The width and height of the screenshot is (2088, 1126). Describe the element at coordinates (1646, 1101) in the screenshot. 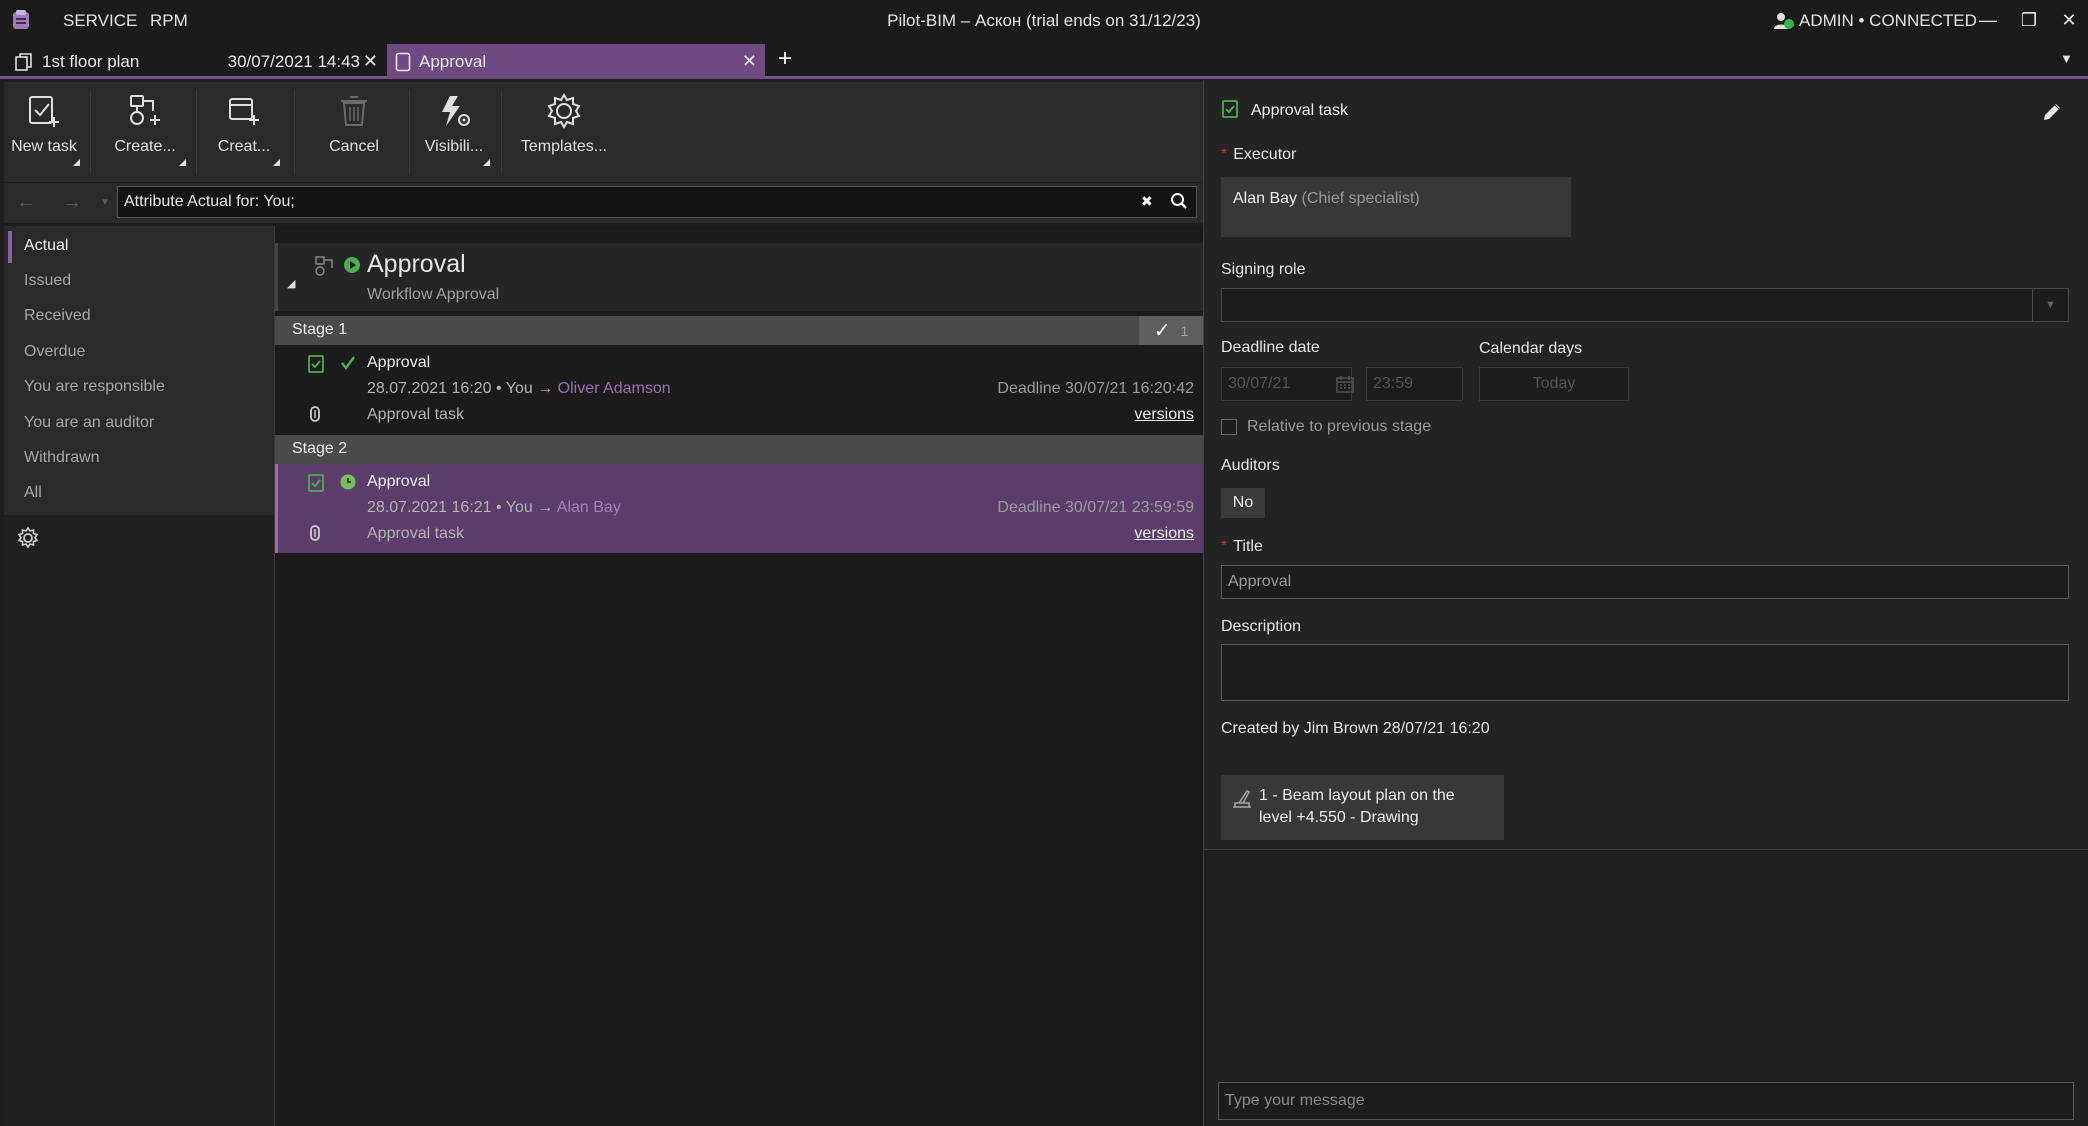

I see `message-input` at that location.